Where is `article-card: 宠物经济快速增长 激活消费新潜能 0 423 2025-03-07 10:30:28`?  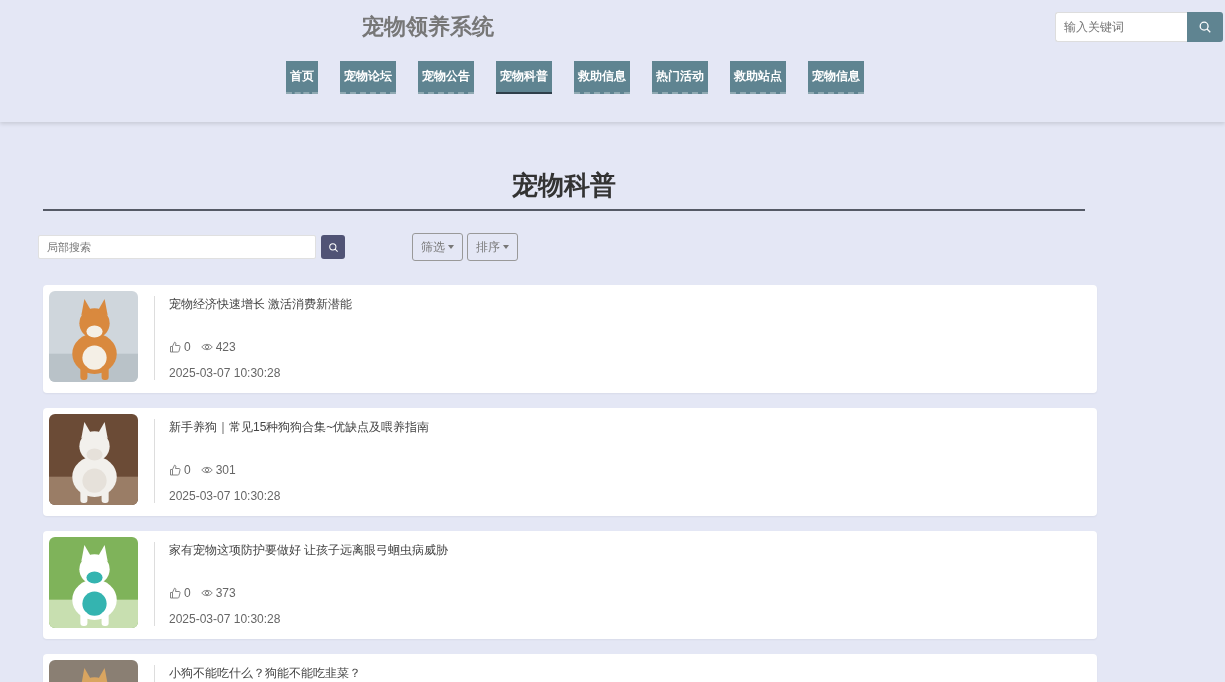
article-card: 宠物经济快速增长 激活消费新潜能 0 423 2025-03-07 10:30:28 is located at coordinates (570, 339).